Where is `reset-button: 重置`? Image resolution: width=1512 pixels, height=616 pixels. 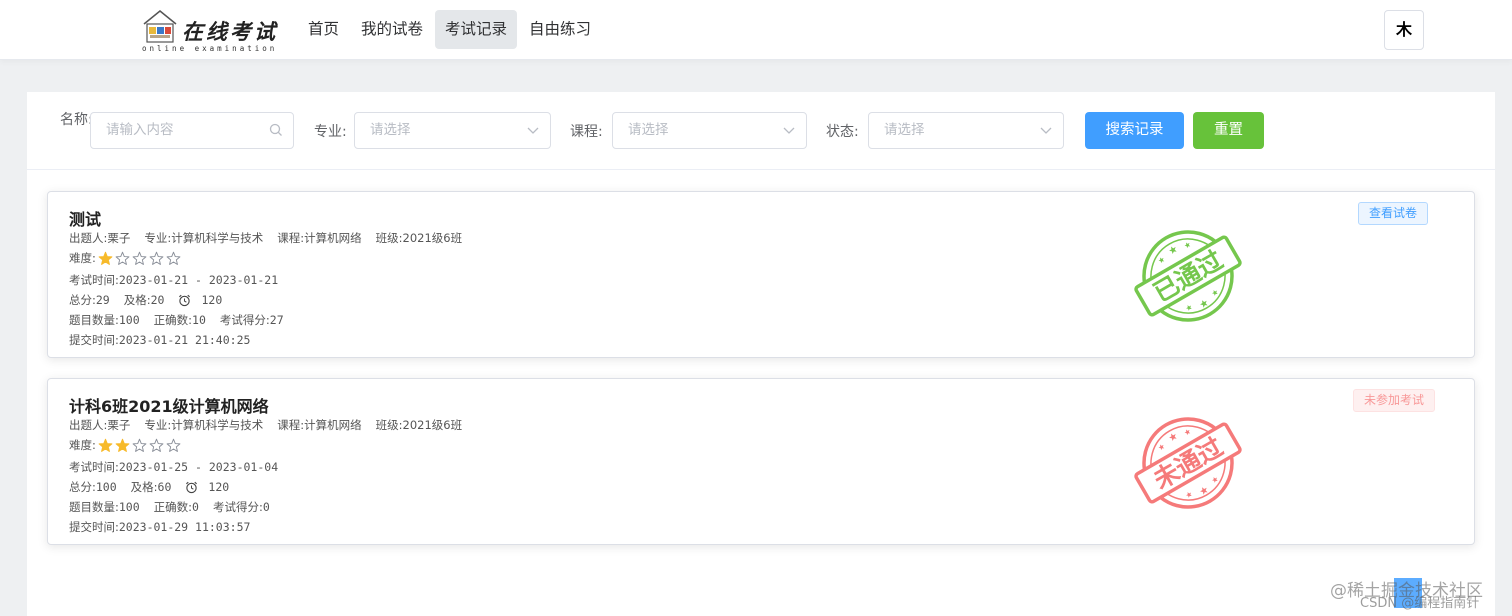
reset-button: 重置 is located at coordinates (1228, 130).